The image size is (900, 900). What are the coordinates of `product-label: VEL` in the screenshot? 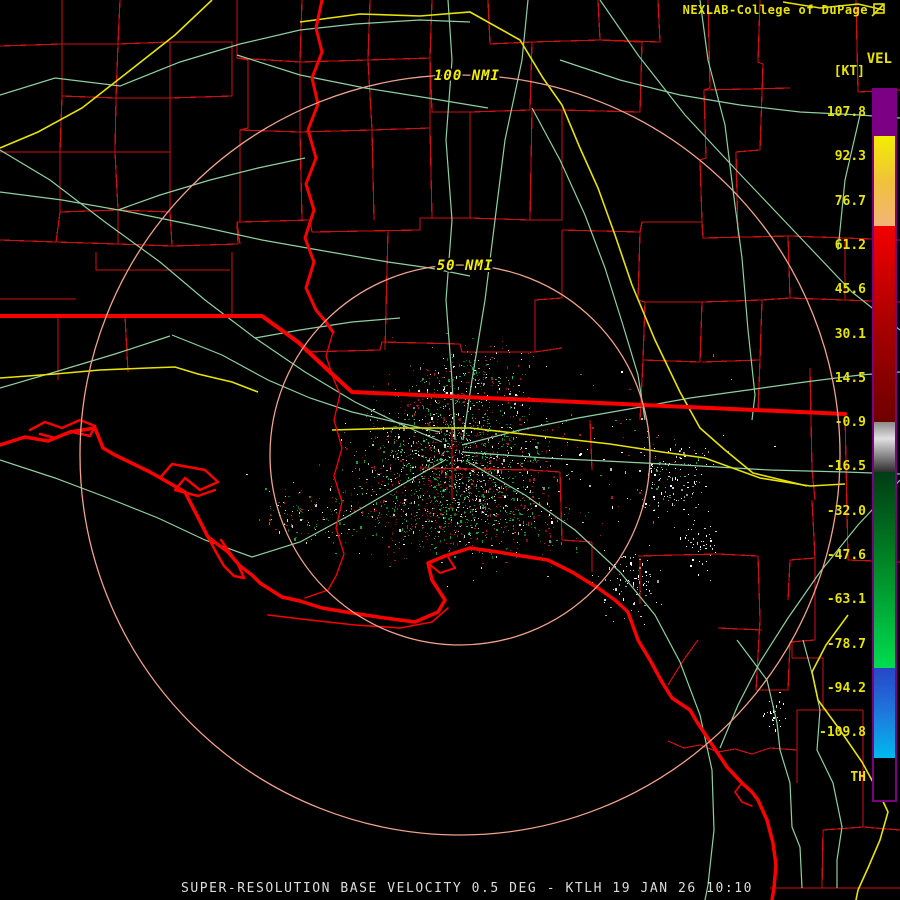 It's located at (879, 59).